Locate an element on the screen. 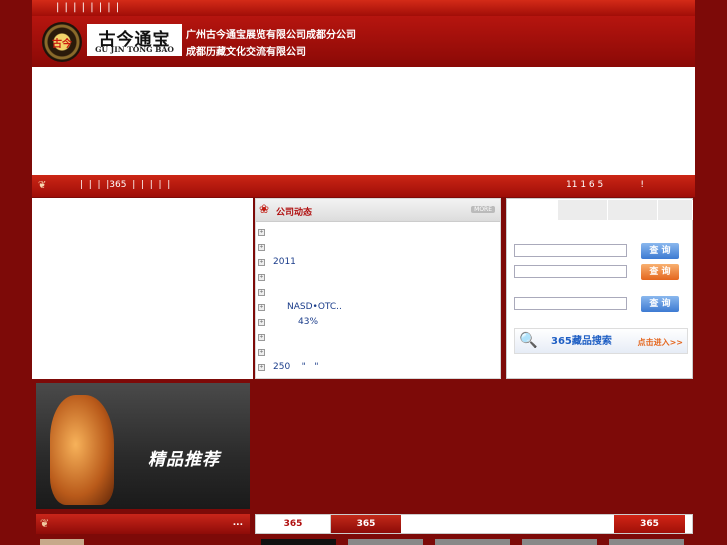 The image size is (727, 545). collection-search-title: 365藏品搜索 is located at coordinates (581, 341).